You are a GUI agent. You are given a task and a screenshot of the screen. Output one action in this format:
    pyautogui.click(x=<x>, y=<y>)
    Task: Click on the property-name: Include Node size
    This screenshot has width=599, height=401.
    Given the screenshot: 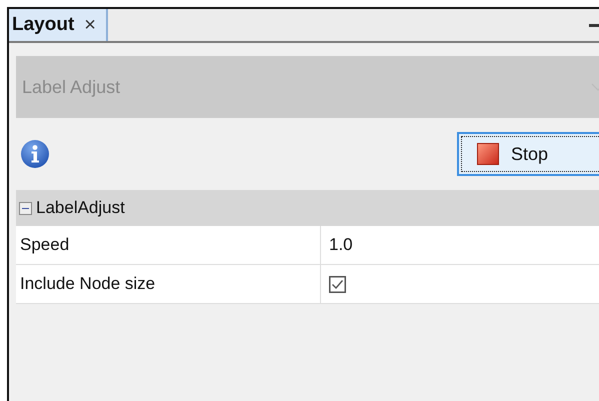 What is the action you would take?
    pyautogui.click(x=168, y=284)
    